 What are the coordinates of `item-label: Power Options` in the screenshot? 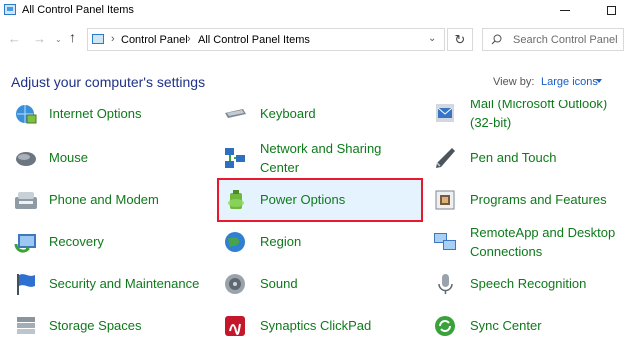 It's located at (303, 199).